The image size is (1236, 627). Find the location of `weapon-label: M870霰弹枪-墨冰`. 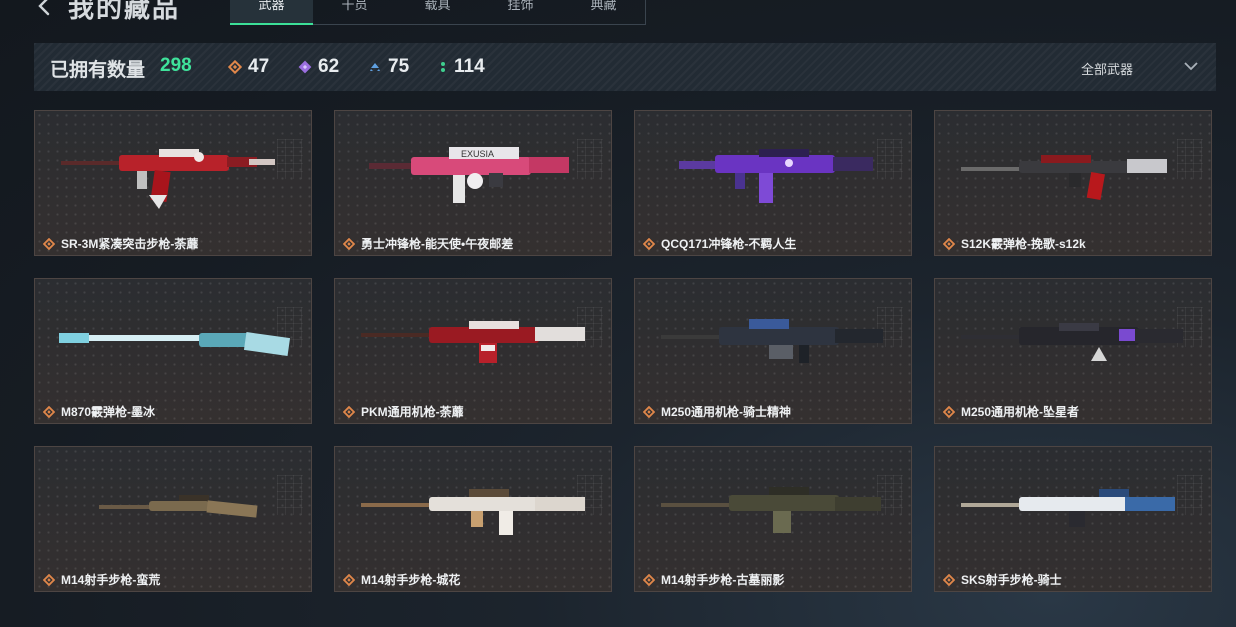

weapon-label: M870霰弹枪-墨冰 is located at coordinates (99, 411).